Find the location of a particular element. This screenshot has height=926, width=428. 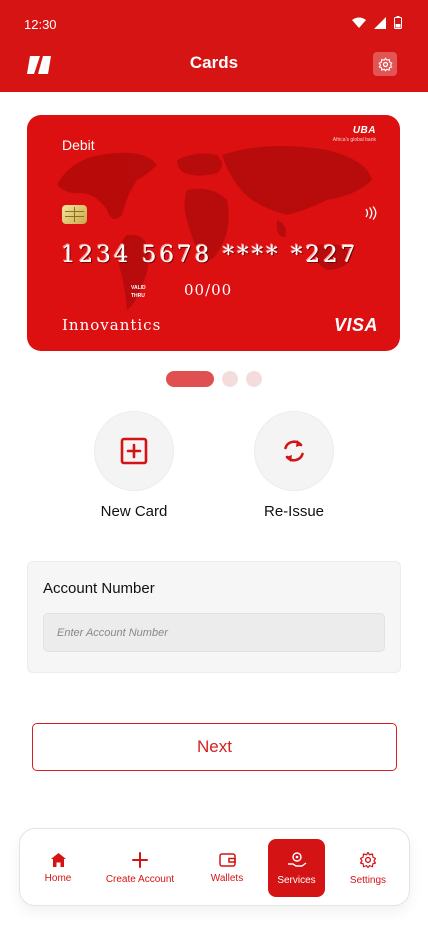

signal-icon is located at coordinates (380, 22).